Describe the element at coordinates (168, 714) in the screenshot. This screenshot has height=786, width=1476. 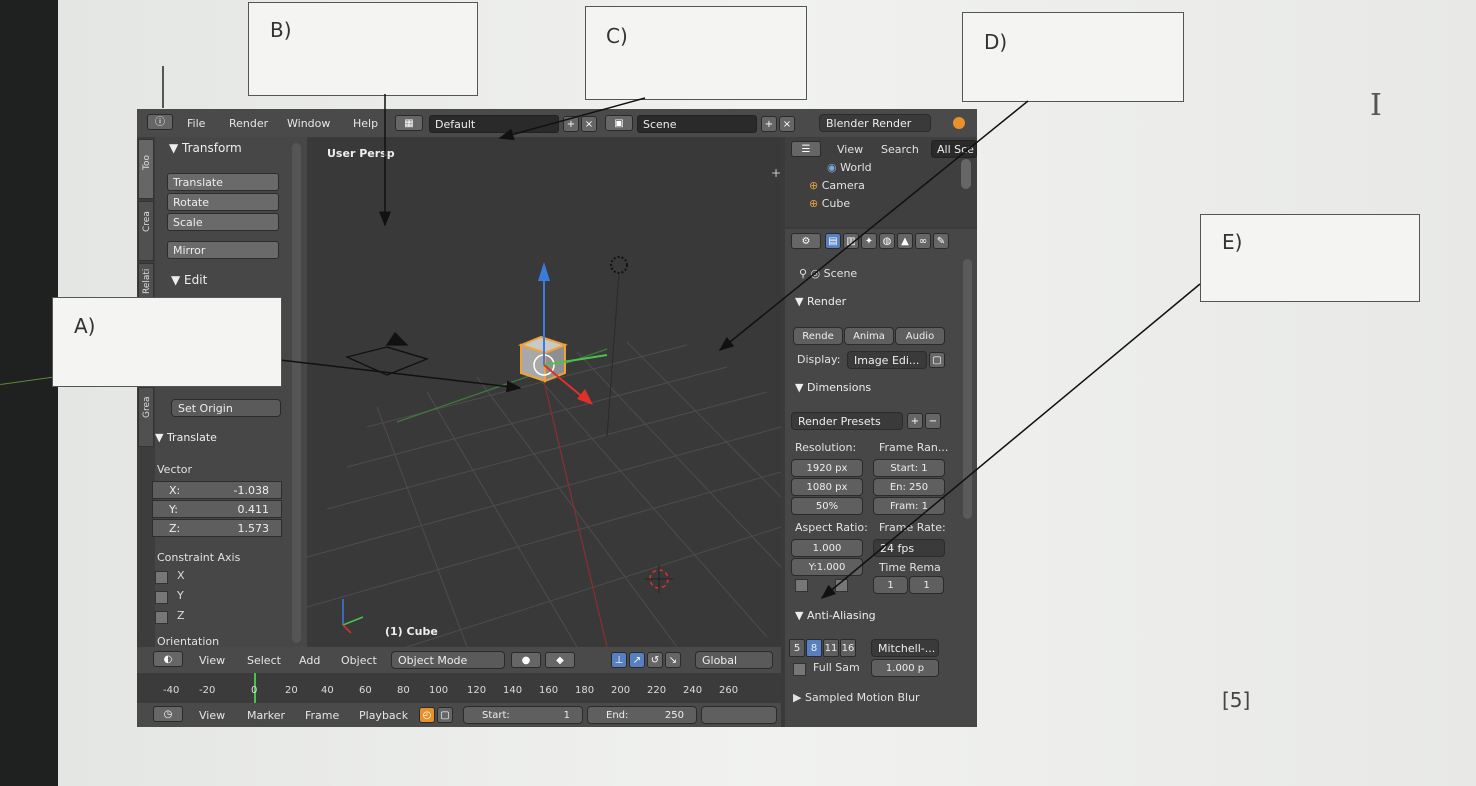
I see `timeline-type-icon: ◷` at that location.